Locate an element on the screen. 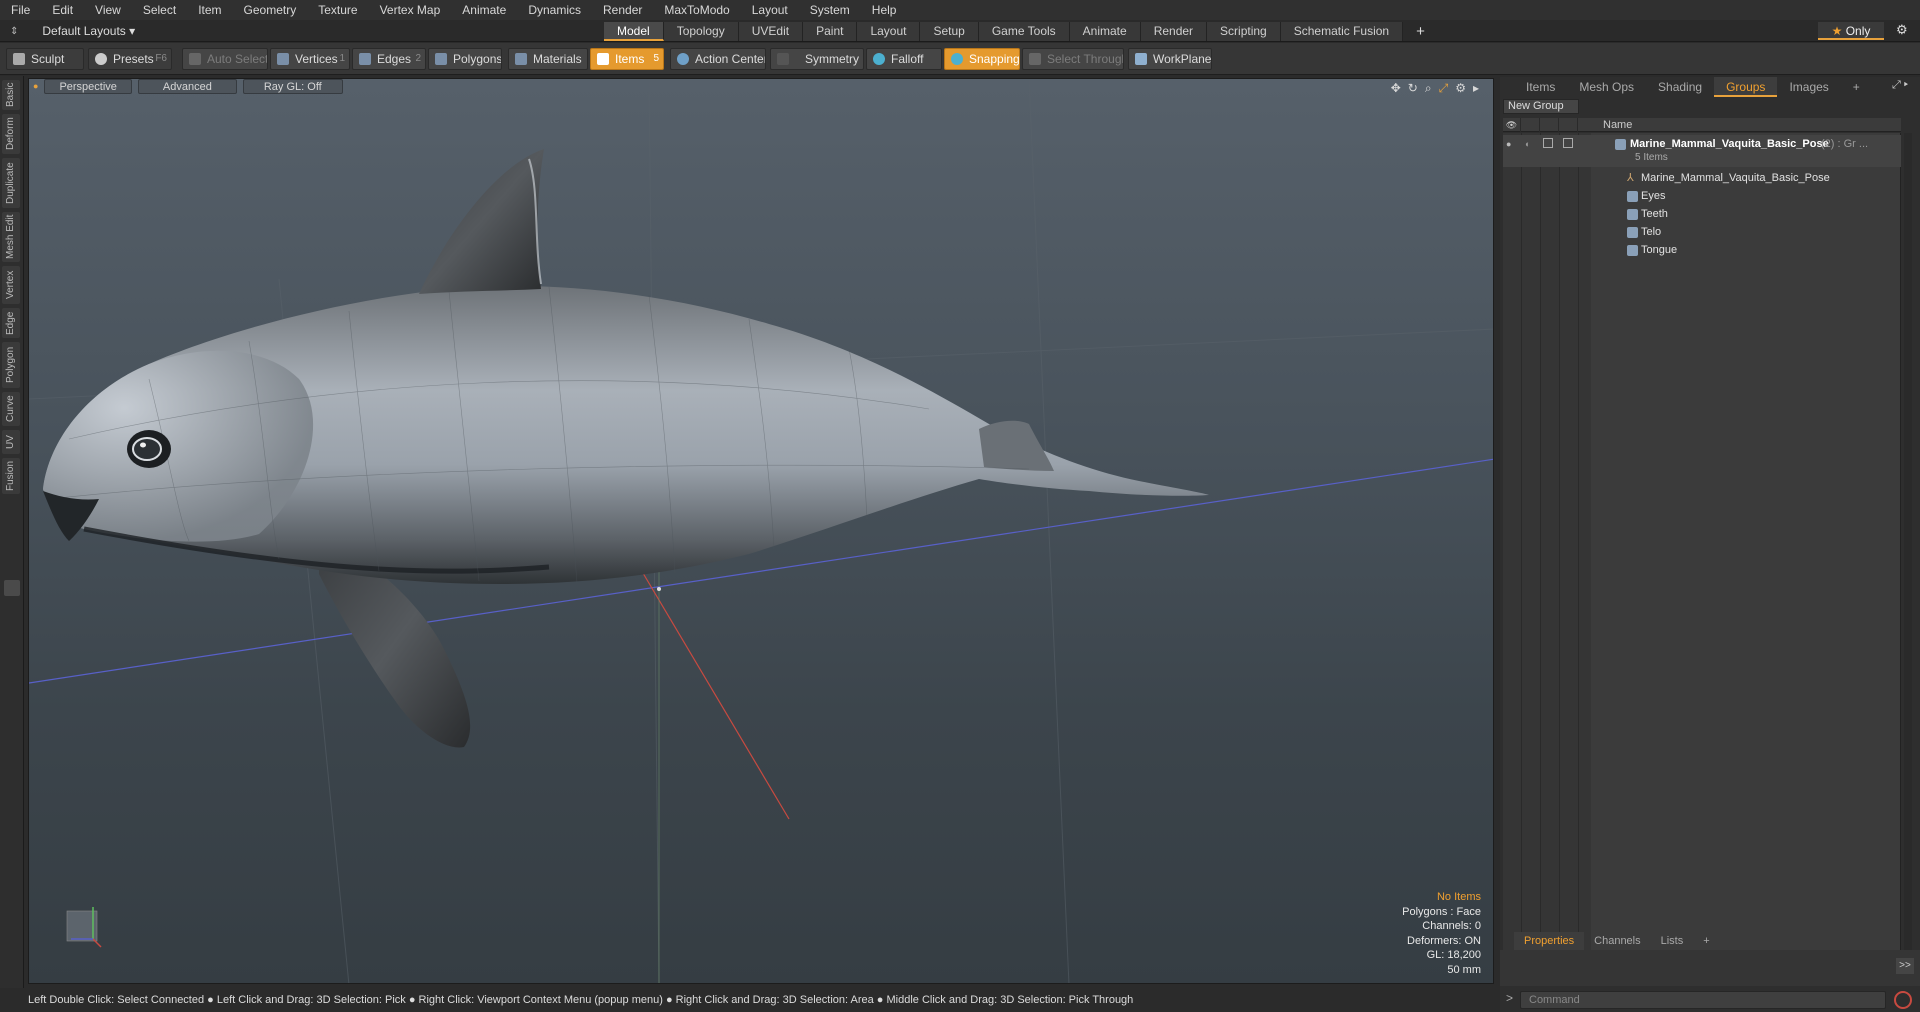 The image size is (1920, 1012). workplane-button: WorkPlane is located at coordinates (1170, 59).